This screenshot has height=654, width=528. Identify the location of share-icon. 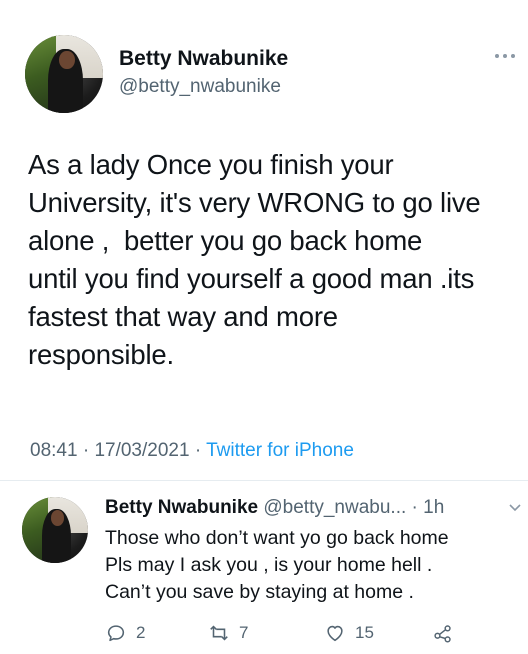
(442, 634).